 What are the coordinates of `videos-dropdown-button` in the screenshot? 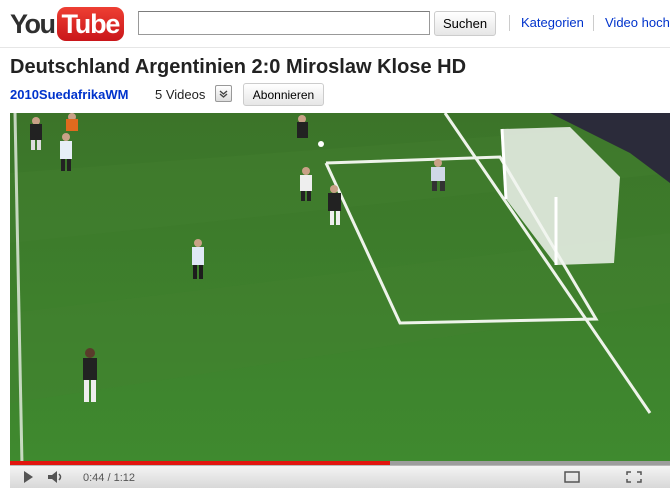 It's located at (223, 93).